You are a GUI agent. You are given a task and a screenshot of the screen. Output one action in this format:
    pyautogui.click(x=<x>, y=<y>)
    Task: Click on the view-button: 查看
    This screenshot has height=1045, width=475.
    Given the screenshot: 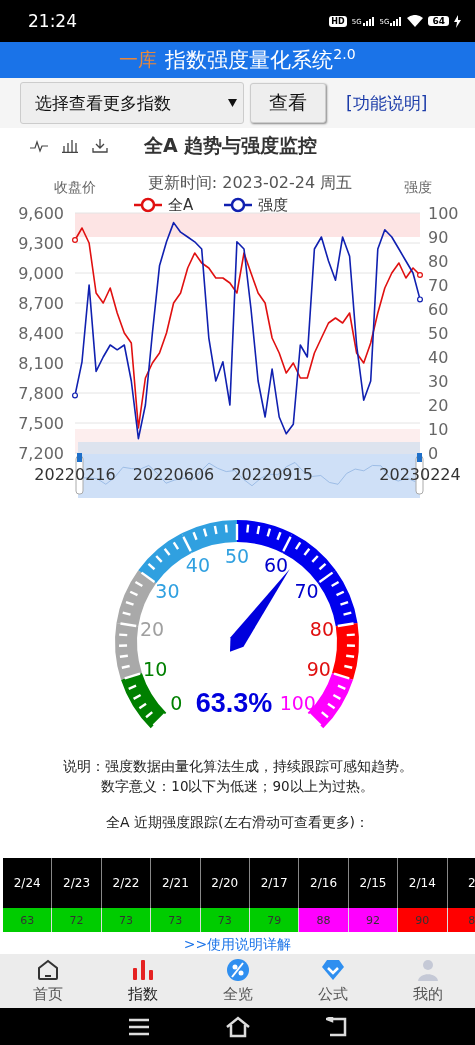 What is the action you would take?
    pyautogui.click(x=288, y=103)
    